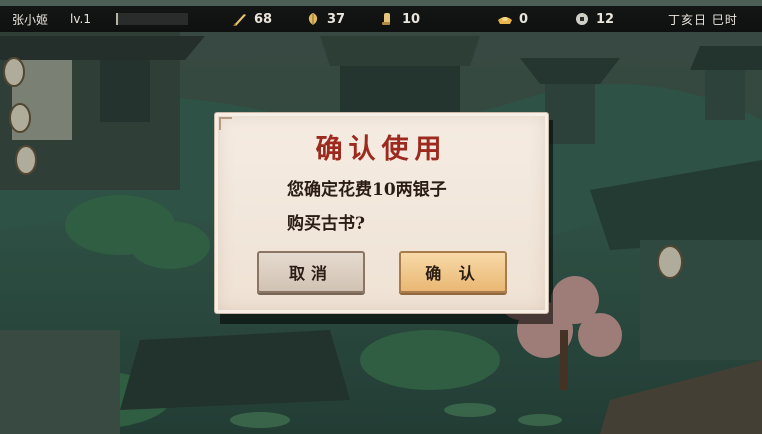  What do you see at coordinates (594, 19) in the screenshot?
I see `stat-coin: 12` at bounding box center [594, 19].